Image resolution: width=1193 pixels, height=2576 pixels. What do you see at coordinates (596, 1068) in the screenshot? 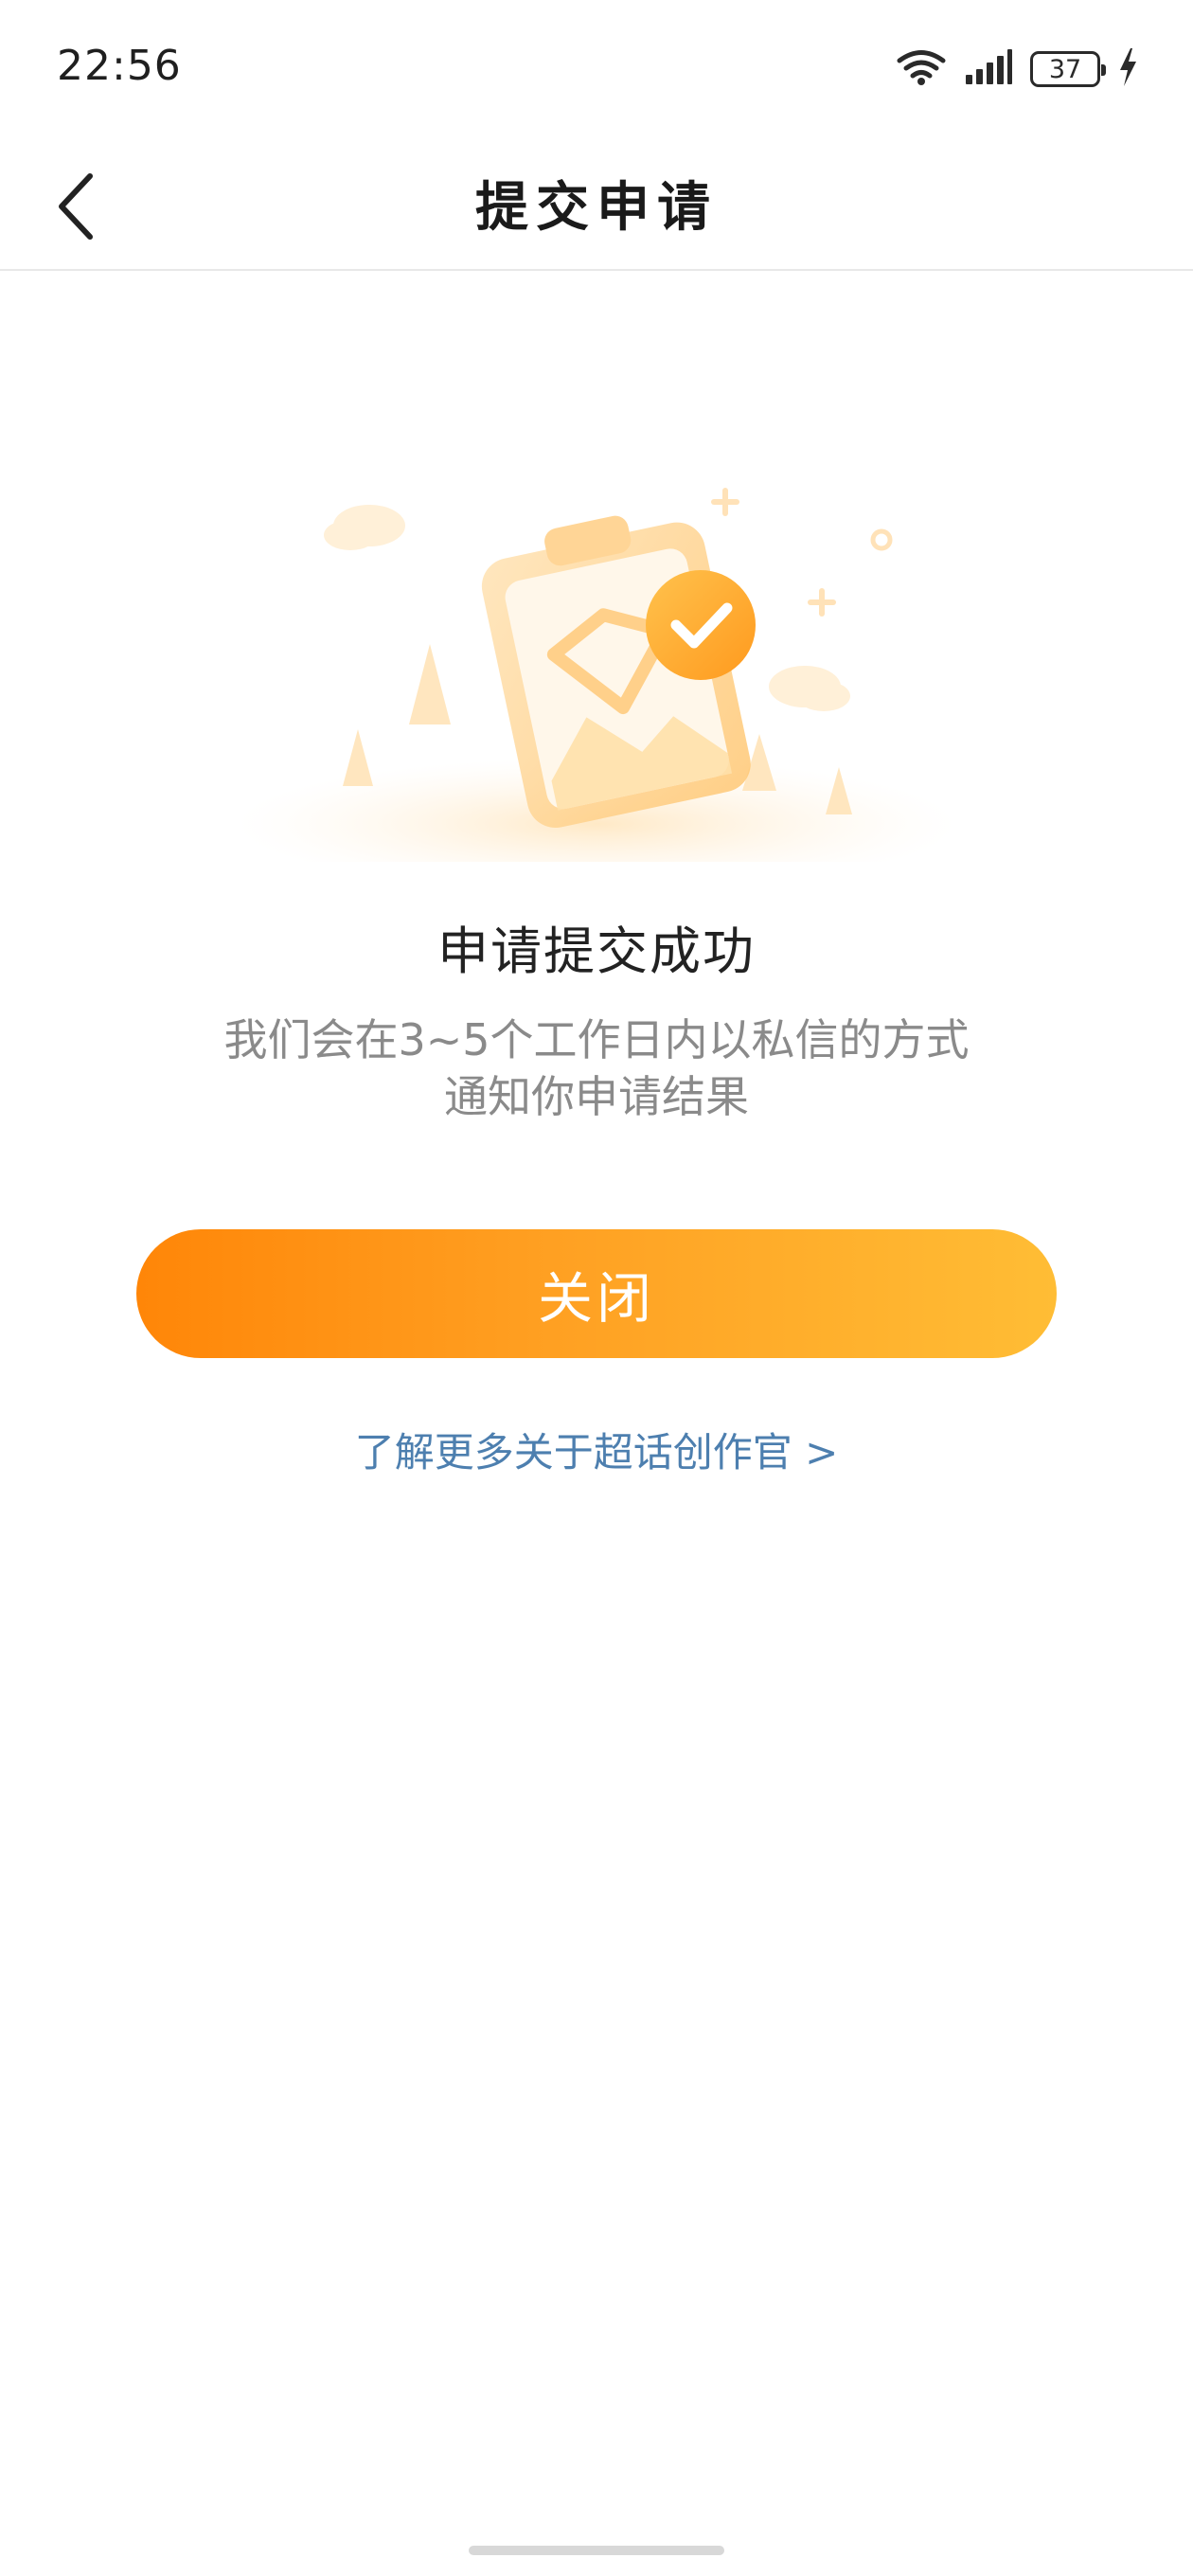
I see `result-description: 我们会在3~5个工作日内以私信的方式 通知你申请结果` at bounding box center [596, 1068].